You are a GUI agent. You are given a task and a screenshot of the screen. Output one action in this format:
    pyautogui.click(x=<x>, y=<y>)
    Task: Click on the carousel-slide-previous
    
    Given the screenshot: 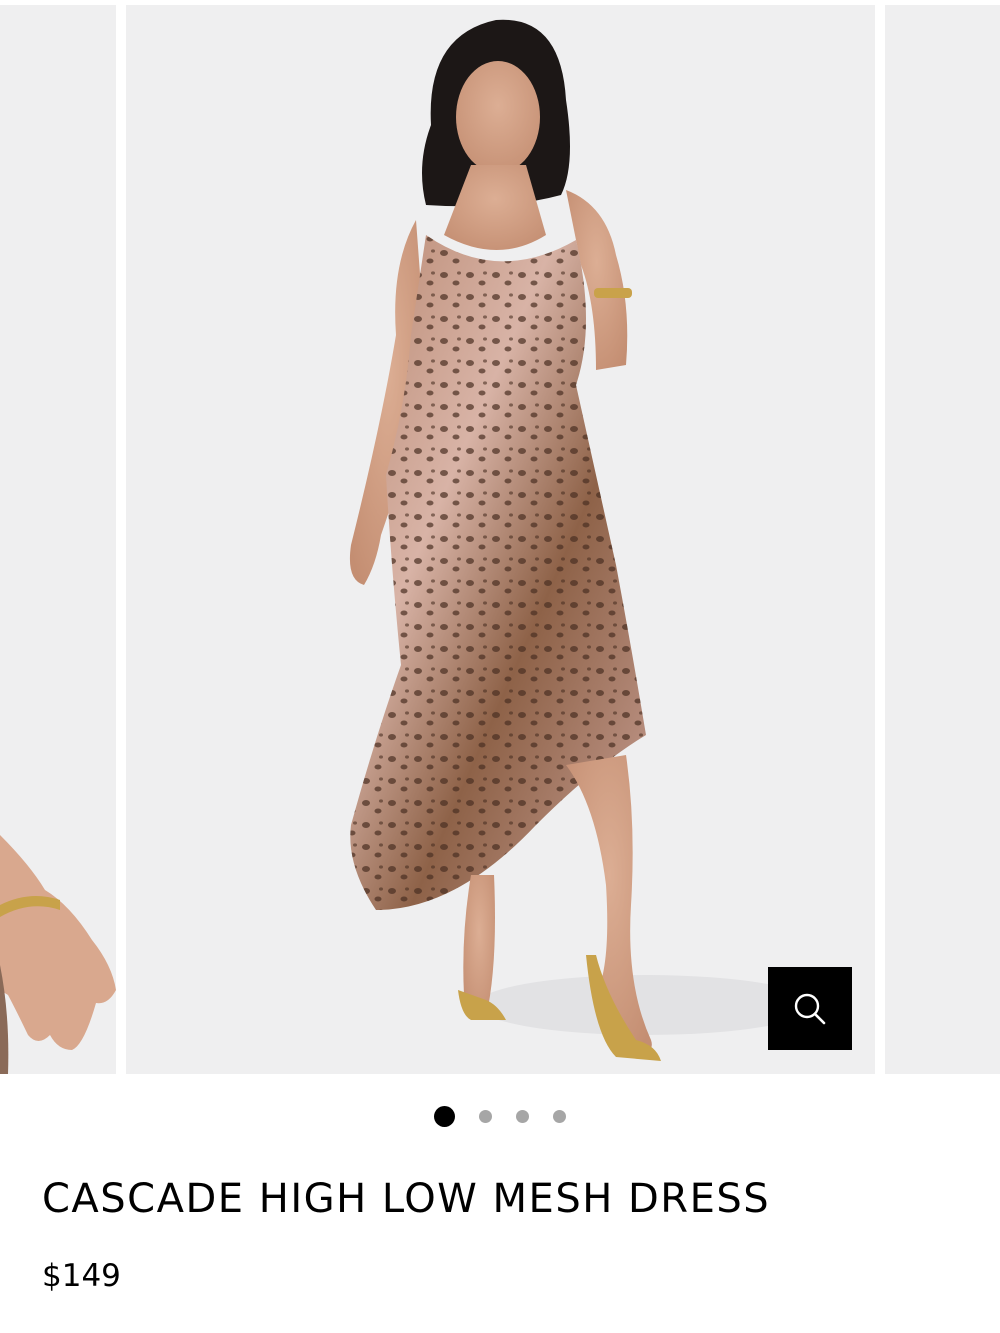 What is the action you would take?
    pyautogui.click(x=58, y=539)
    